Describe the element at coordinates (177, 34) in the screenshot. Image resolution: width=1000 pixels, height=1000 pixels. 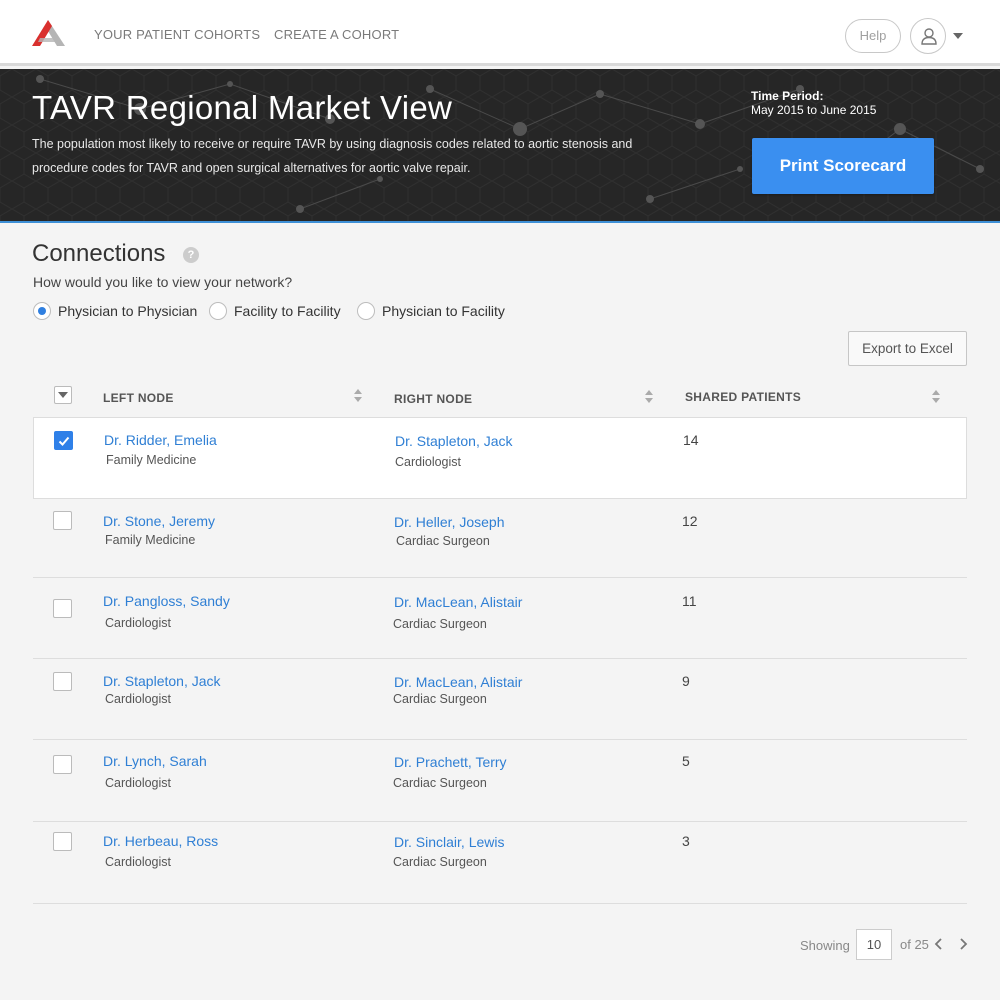
I see `nav-link-your-patient-cohorts: YOUR PATIENT COHORTS` at that location.